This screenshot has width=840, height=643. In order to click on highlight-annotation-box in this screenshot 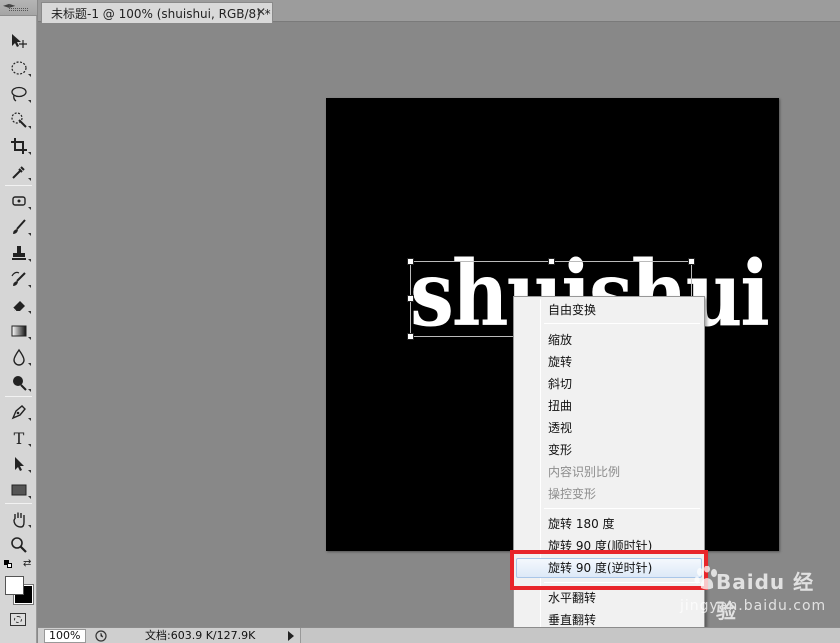, I will do `click(609, 570)`.